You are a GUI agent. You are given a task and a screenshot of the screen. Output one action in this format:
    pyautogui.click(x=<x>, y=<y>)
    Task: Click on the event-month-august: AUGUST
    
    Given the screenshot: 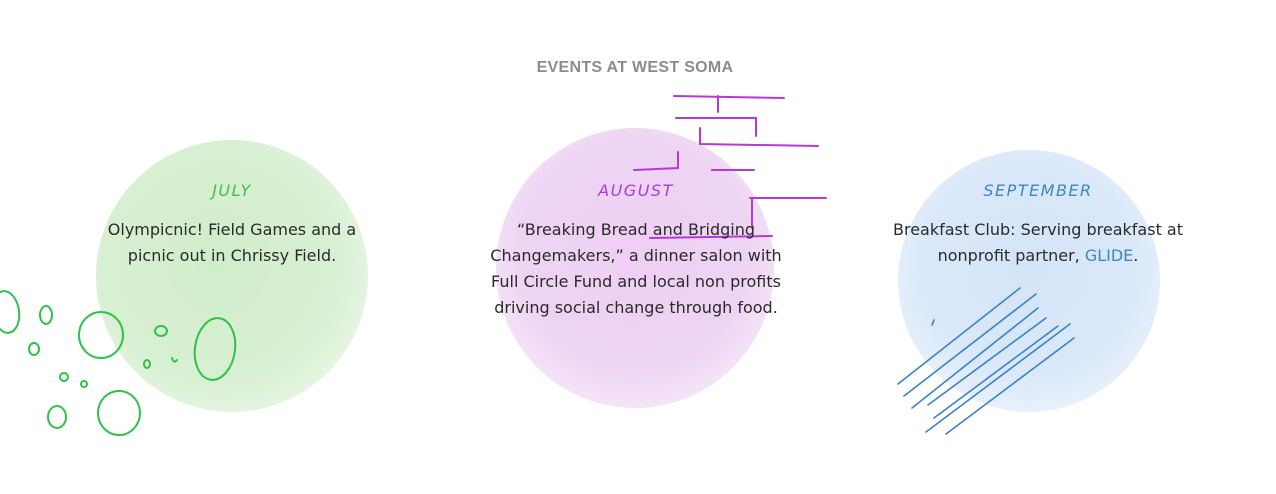 What is the action you would take?
    pyautogui.click(x=636, y=190)
    